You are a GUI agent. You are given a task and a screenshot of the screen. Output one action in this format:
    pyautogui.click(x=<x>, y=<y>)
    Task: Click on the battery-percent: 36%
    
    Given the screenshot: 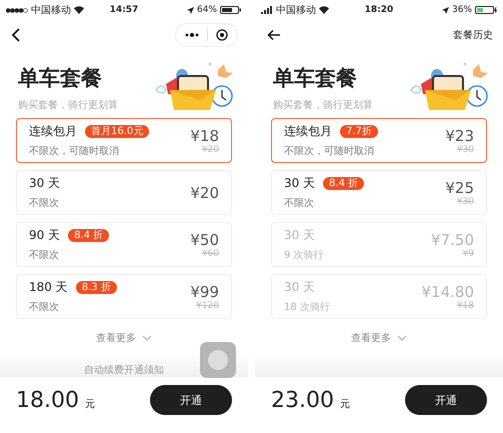 What is the action you would take?
    pyautogui.click(x=462, y=10)
    